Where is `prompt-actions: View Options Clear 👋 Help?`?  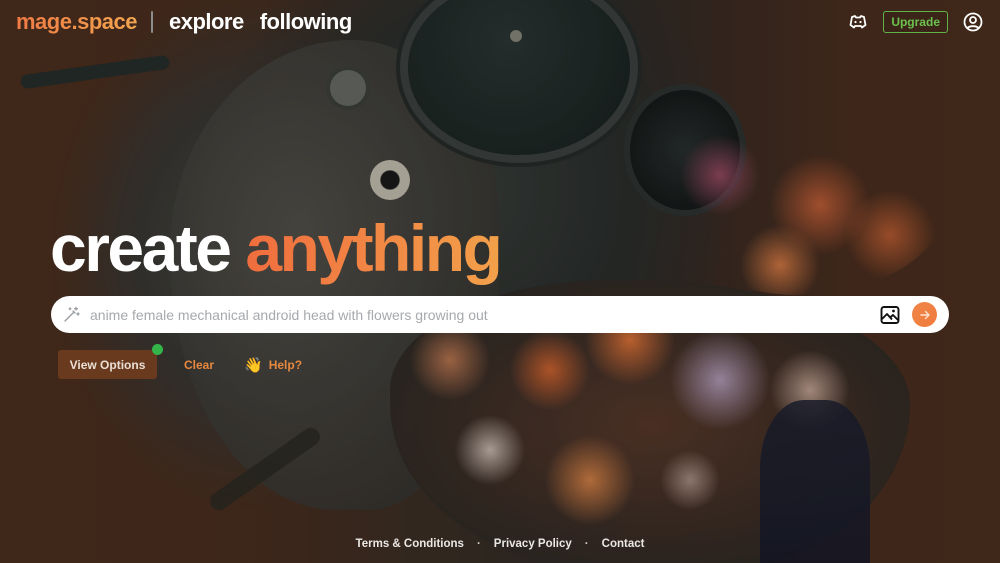
prompt-actions: View Options Clear 👋 Help? is located at coordinates (180, 361).